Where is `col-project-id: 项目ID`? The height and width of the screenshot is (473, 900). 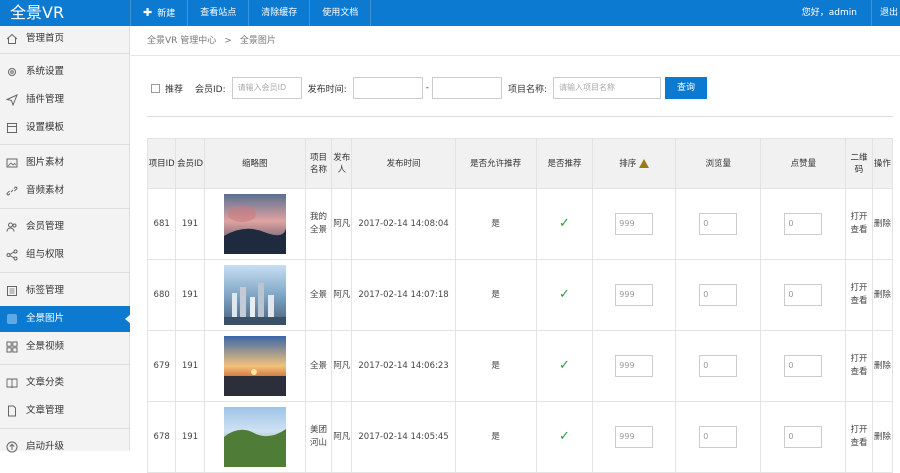
col-project-id: 项目ID is located at coordinates (161, 163).